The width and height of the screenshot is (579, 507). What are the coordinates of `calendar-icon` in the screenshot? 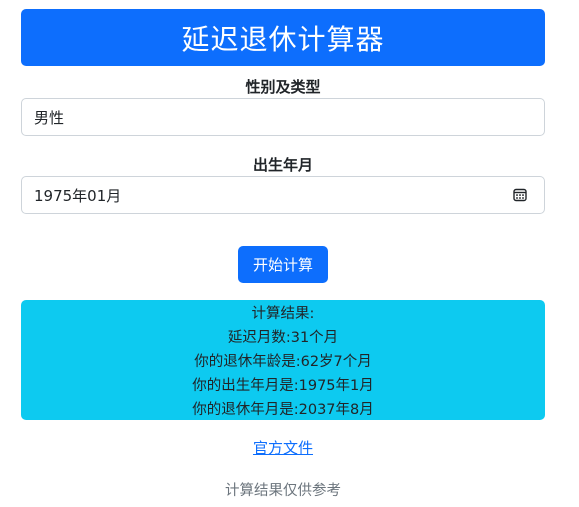 It's located at (520, 195).